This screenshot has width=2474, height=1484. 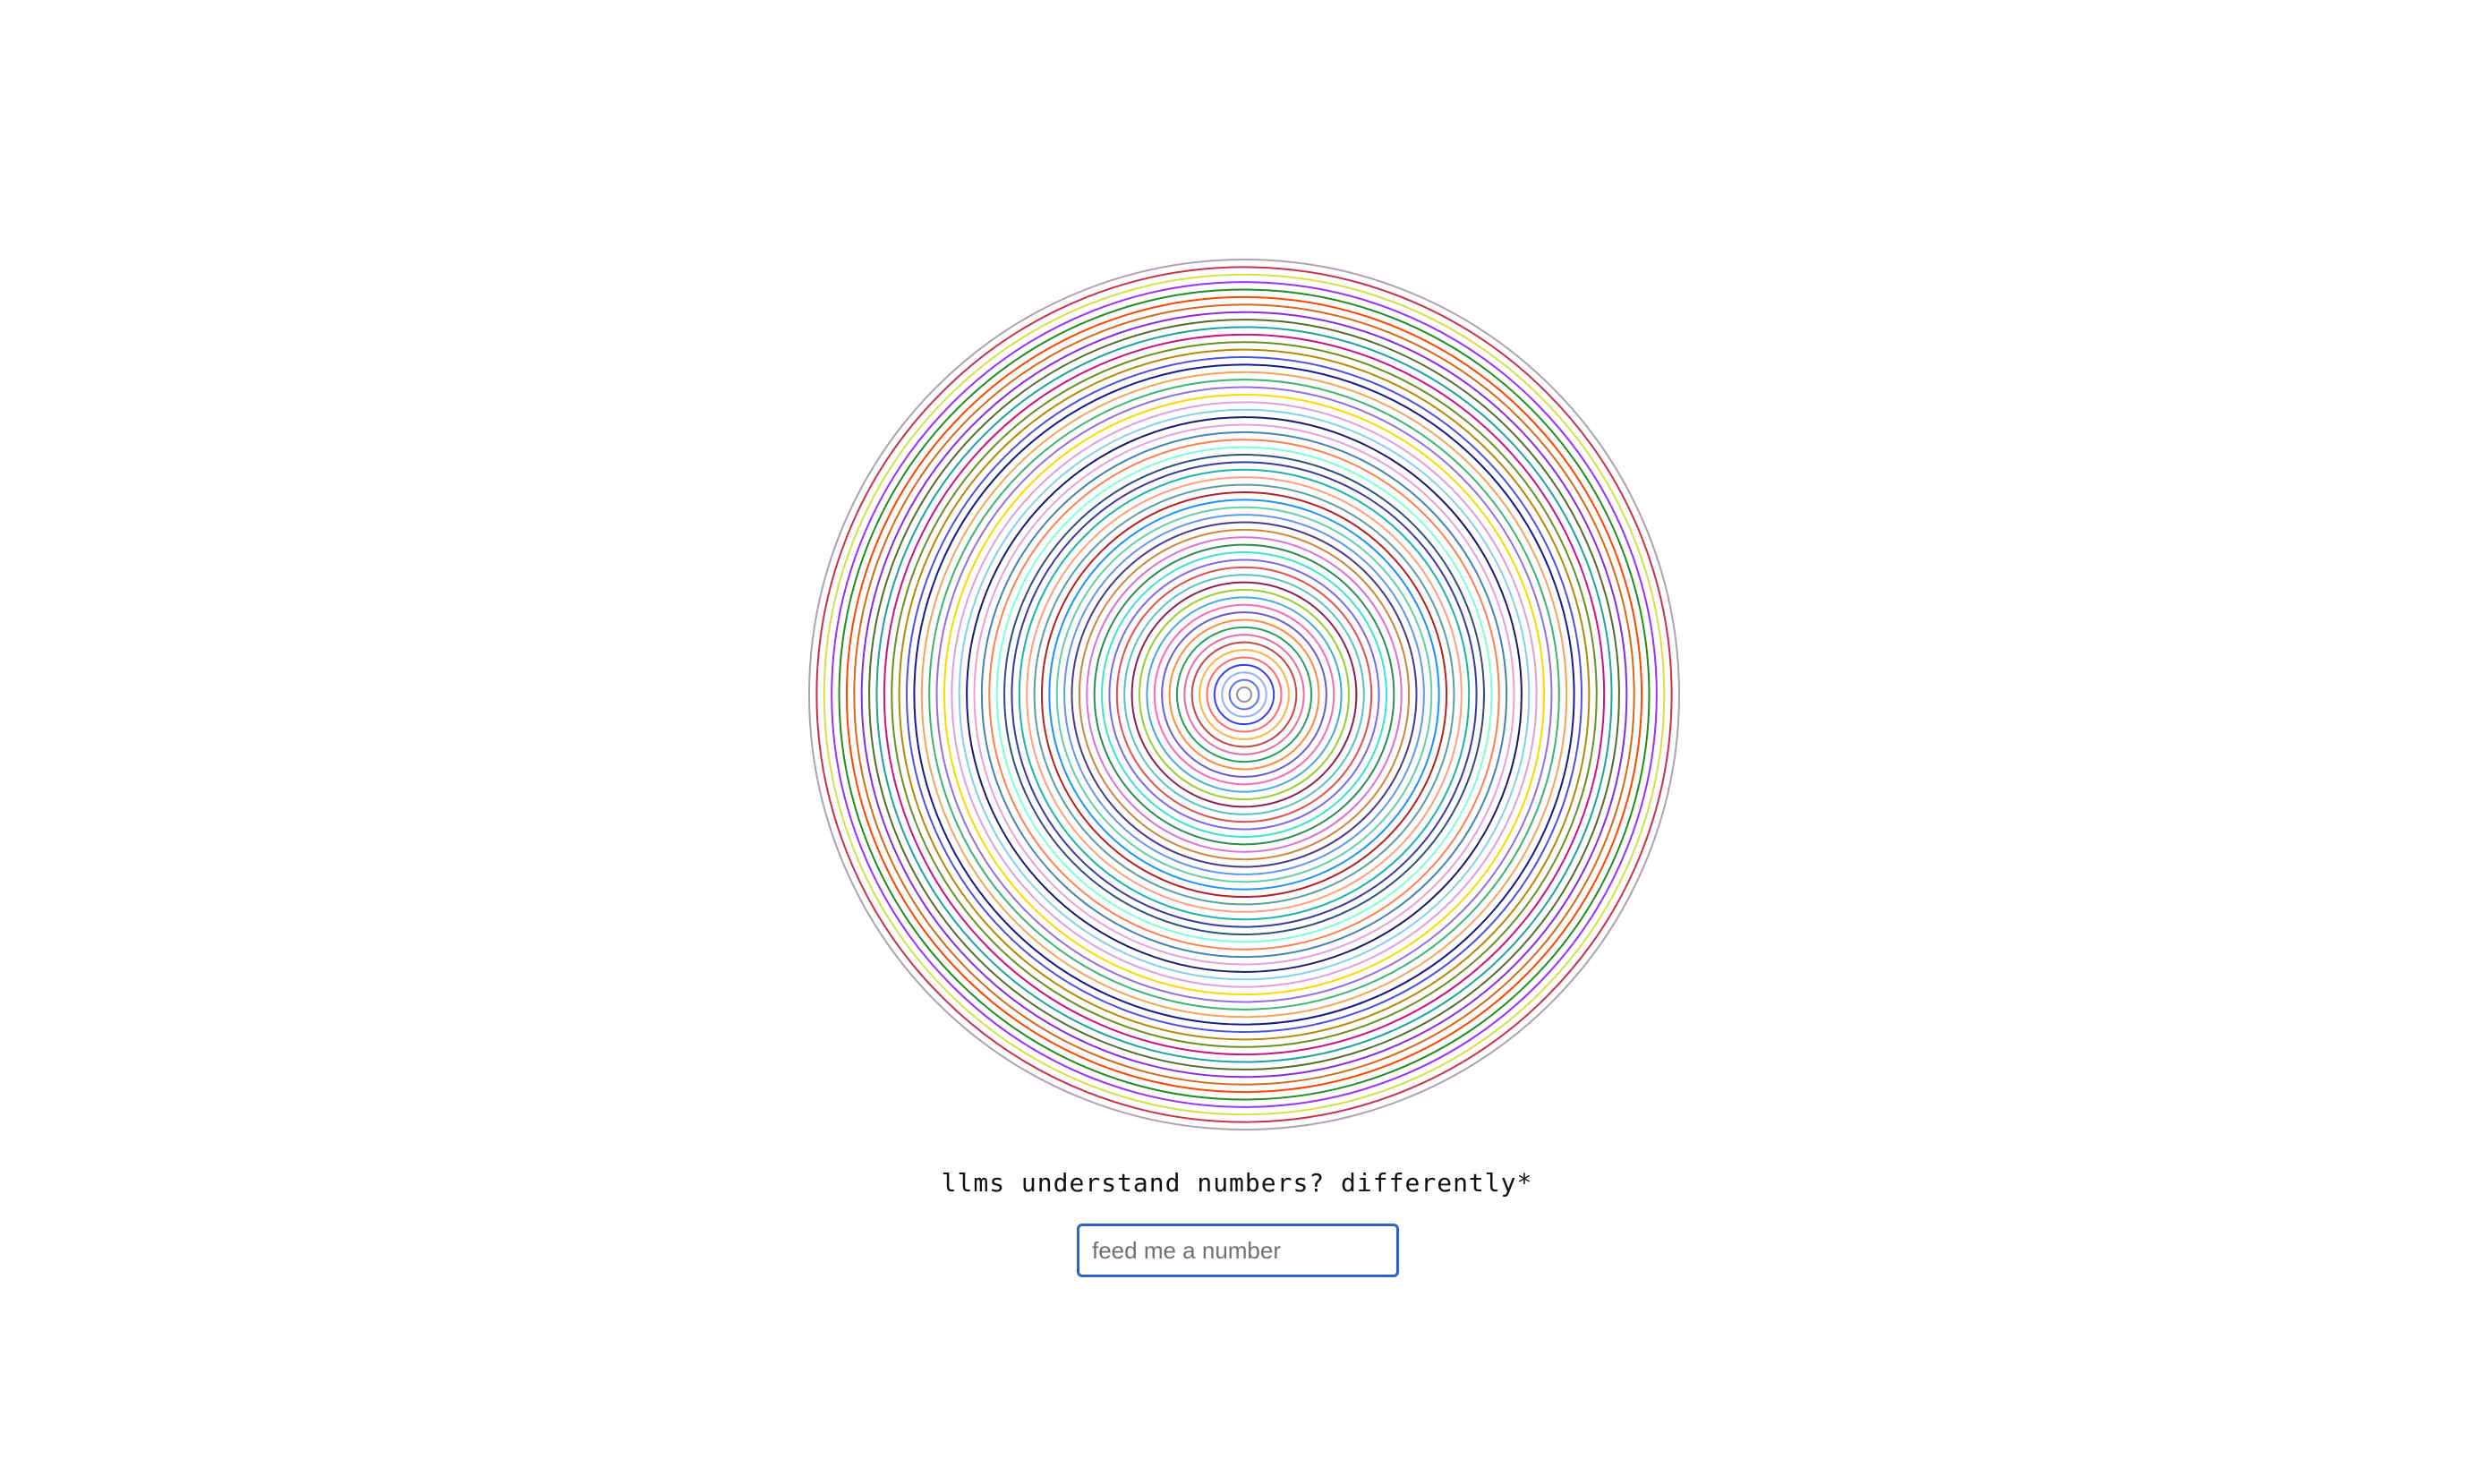 I want to click on number-input-wrapper, so click(x=1238, y=1250).